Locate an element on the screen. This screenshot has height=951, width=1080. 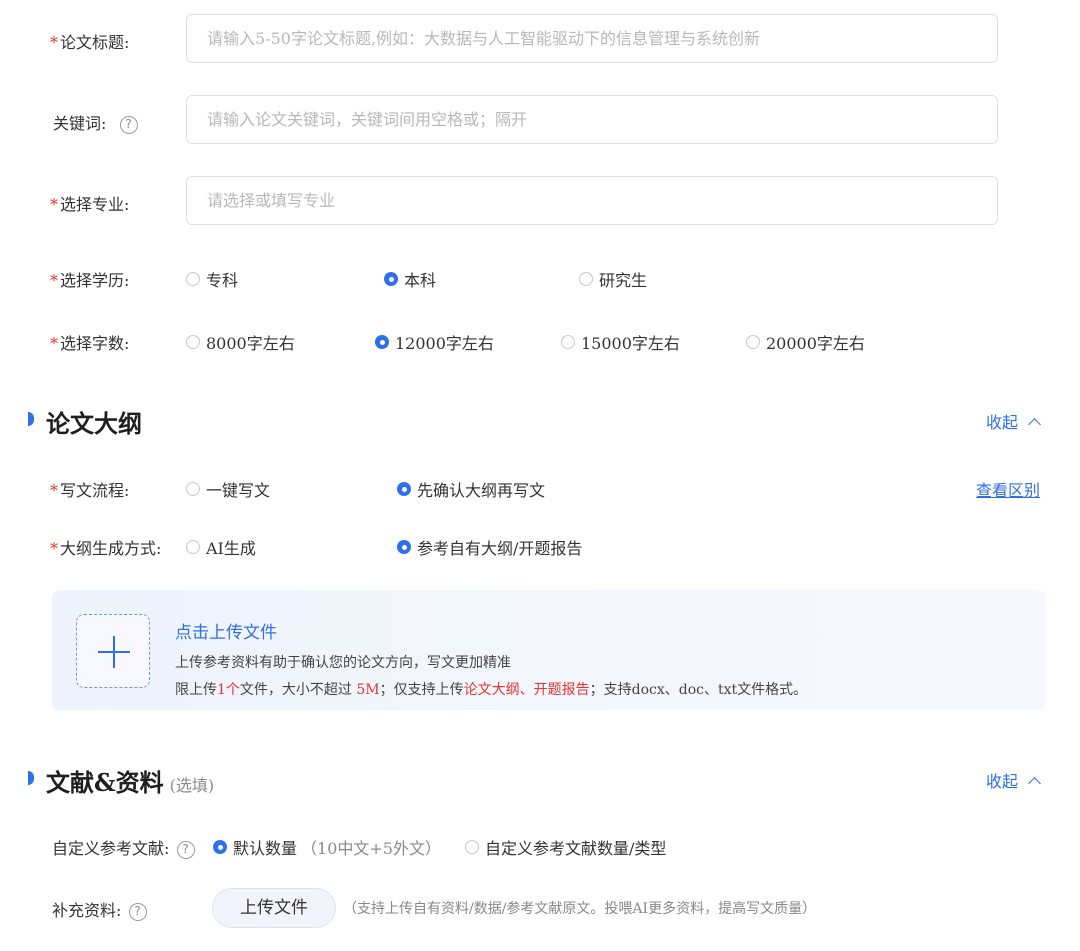
supplement-label: 补充资料: ? is located at coordinates (99, 909).